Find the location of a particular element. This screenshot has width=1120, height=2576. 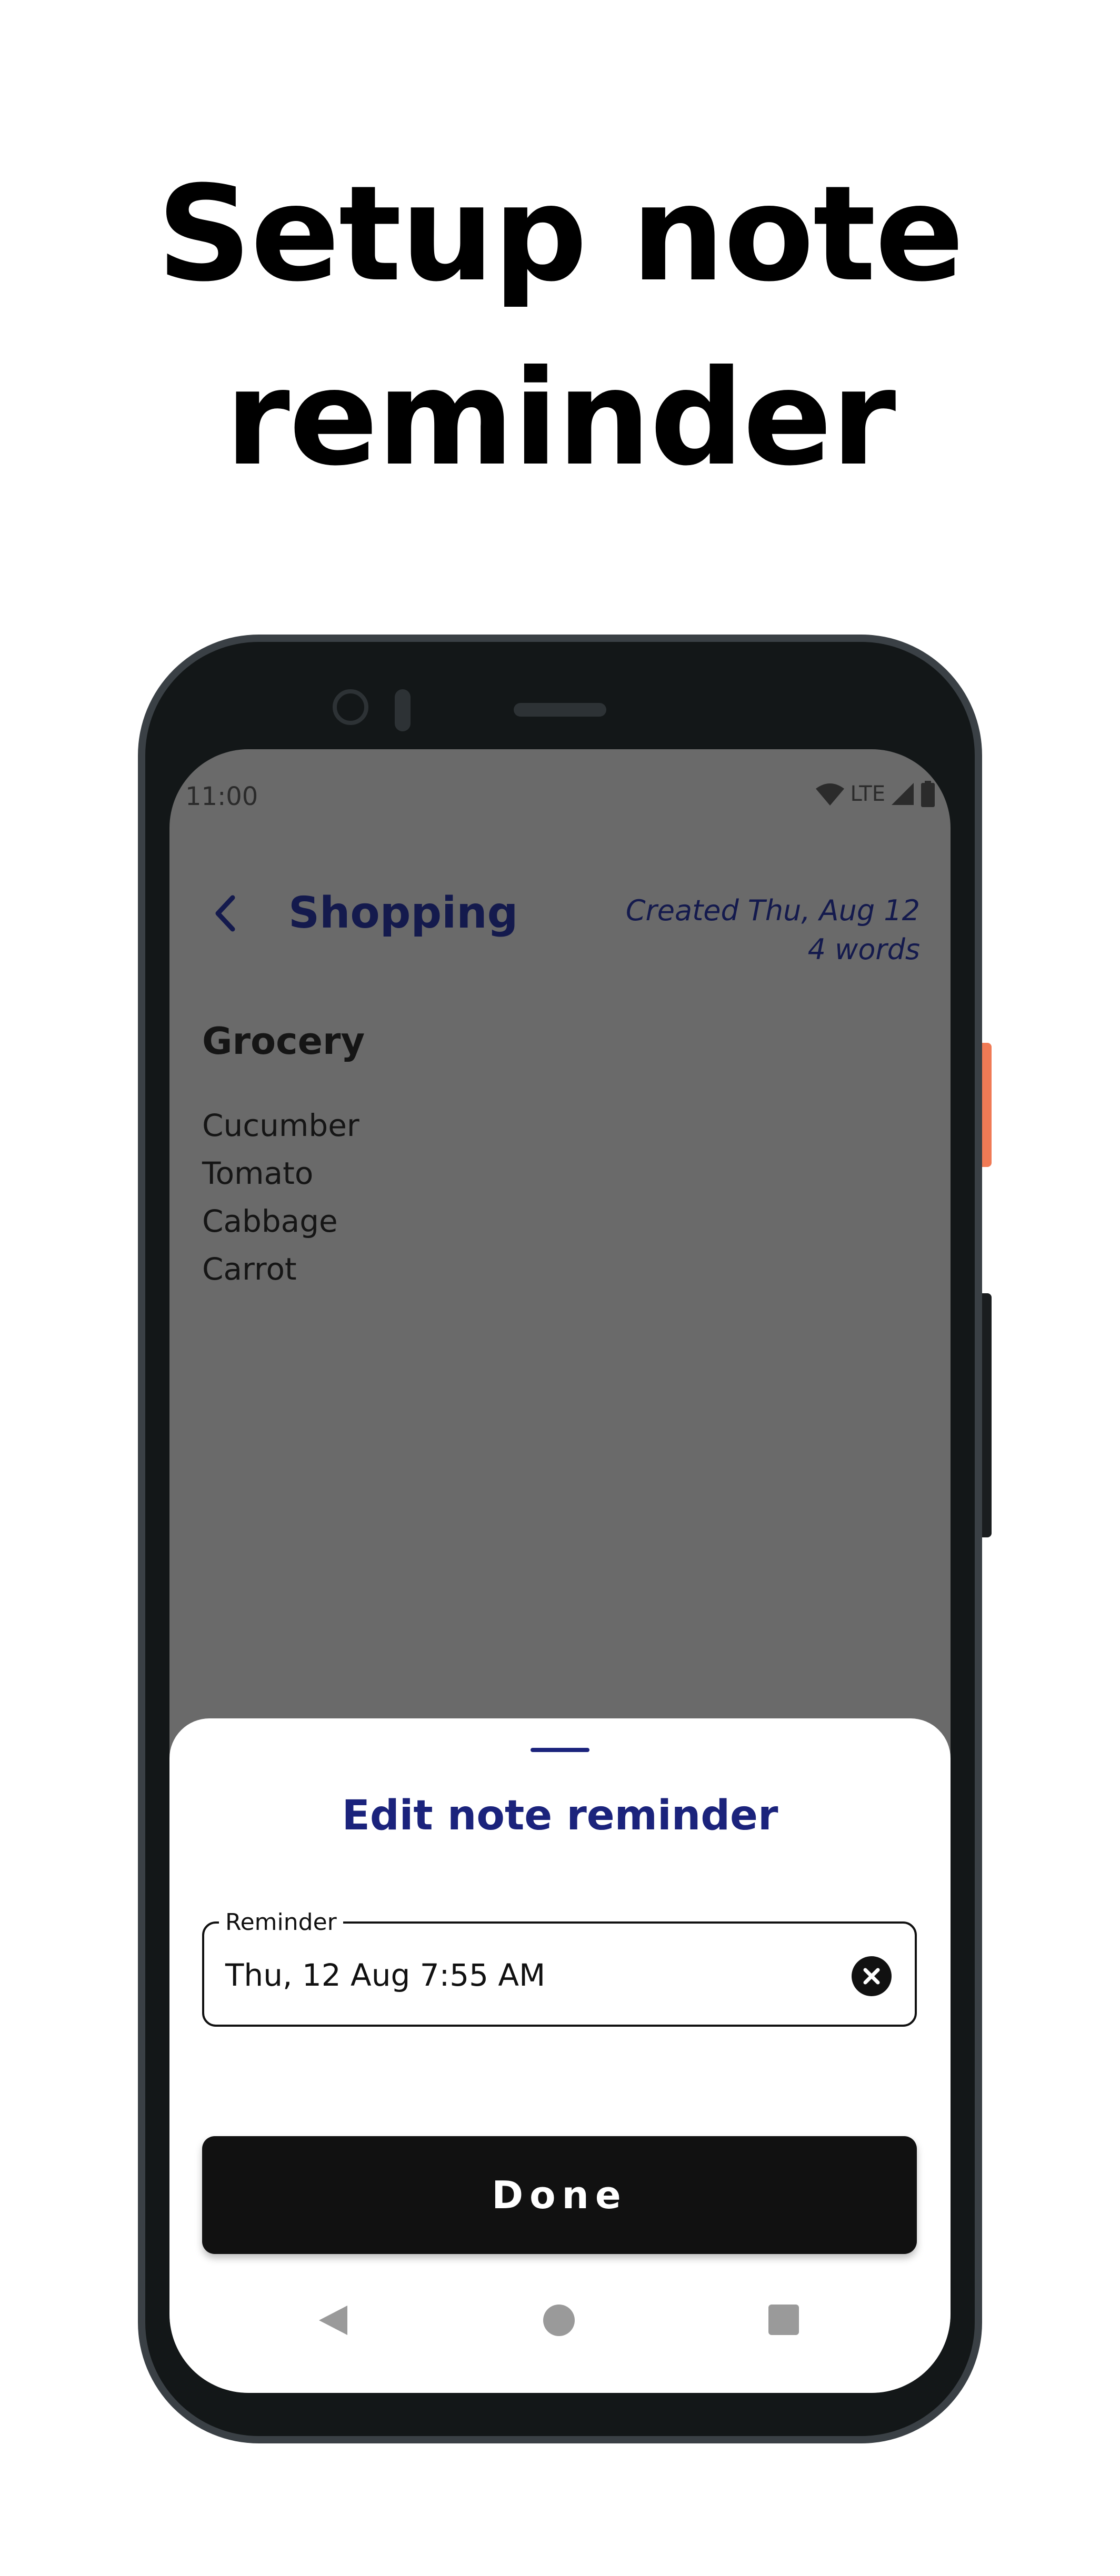

nav-recents-icon is located at coordinates (783, 2320).